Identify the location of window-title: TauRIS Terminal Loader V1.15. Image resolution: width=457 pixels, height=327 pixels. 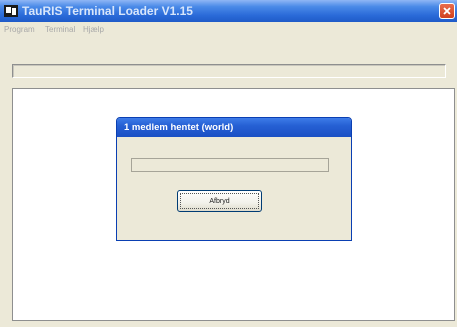
(107, 11).